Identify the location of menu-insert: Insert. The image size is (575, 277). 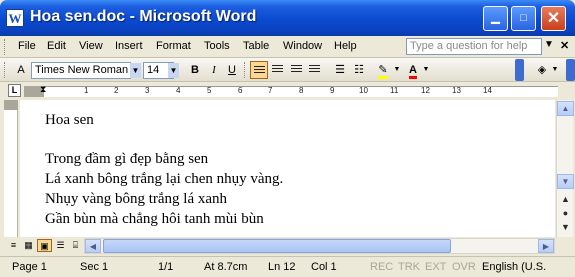
(129, 46).